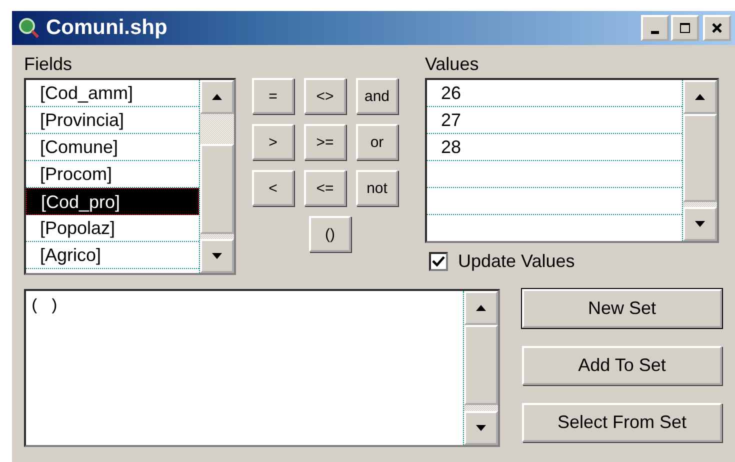  What do you see at coordinates (516, 261) in the screenshot?
I see `checkbox-label: Update Values` at bounding box center [516, 261].